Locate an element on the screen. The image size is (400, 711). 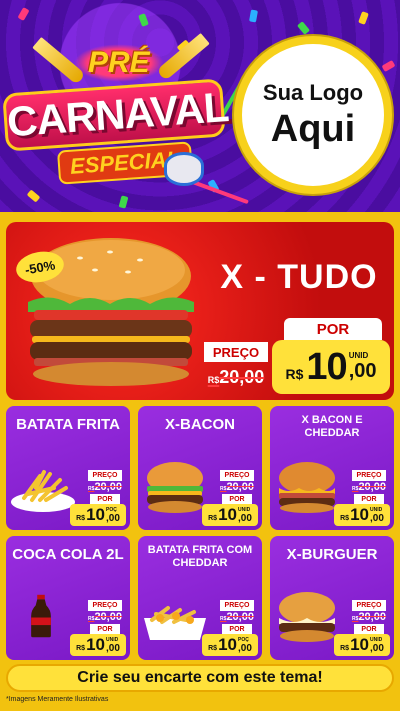
product-card: X-BURGUER PREÇO R$20,00 POR R$ 10 UNID ,00 is located at coordinates (332, 598).